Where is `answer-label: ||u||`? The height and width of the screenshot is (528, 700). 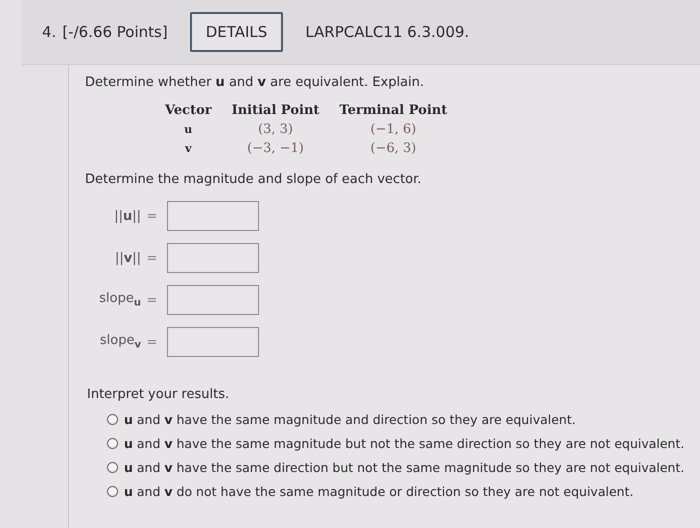 answer-label: ||u|| is located at coordinates (127, 216).